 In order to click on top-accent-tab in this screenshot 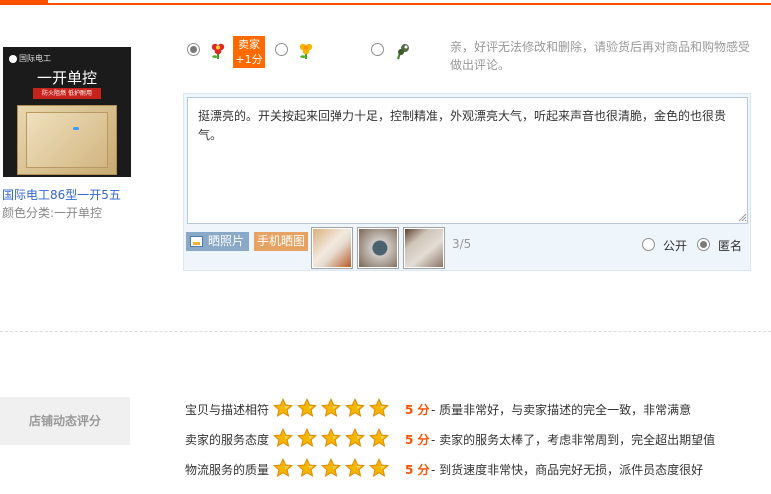, I will do `click(24, 2)`.